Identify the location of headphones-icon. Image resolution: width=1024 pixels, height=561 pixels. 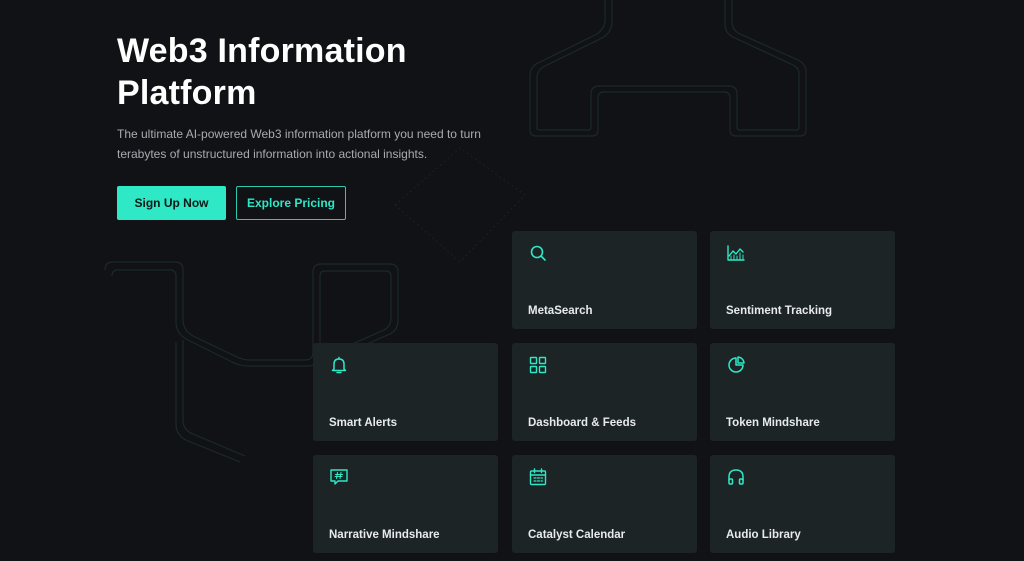
(736, 477).